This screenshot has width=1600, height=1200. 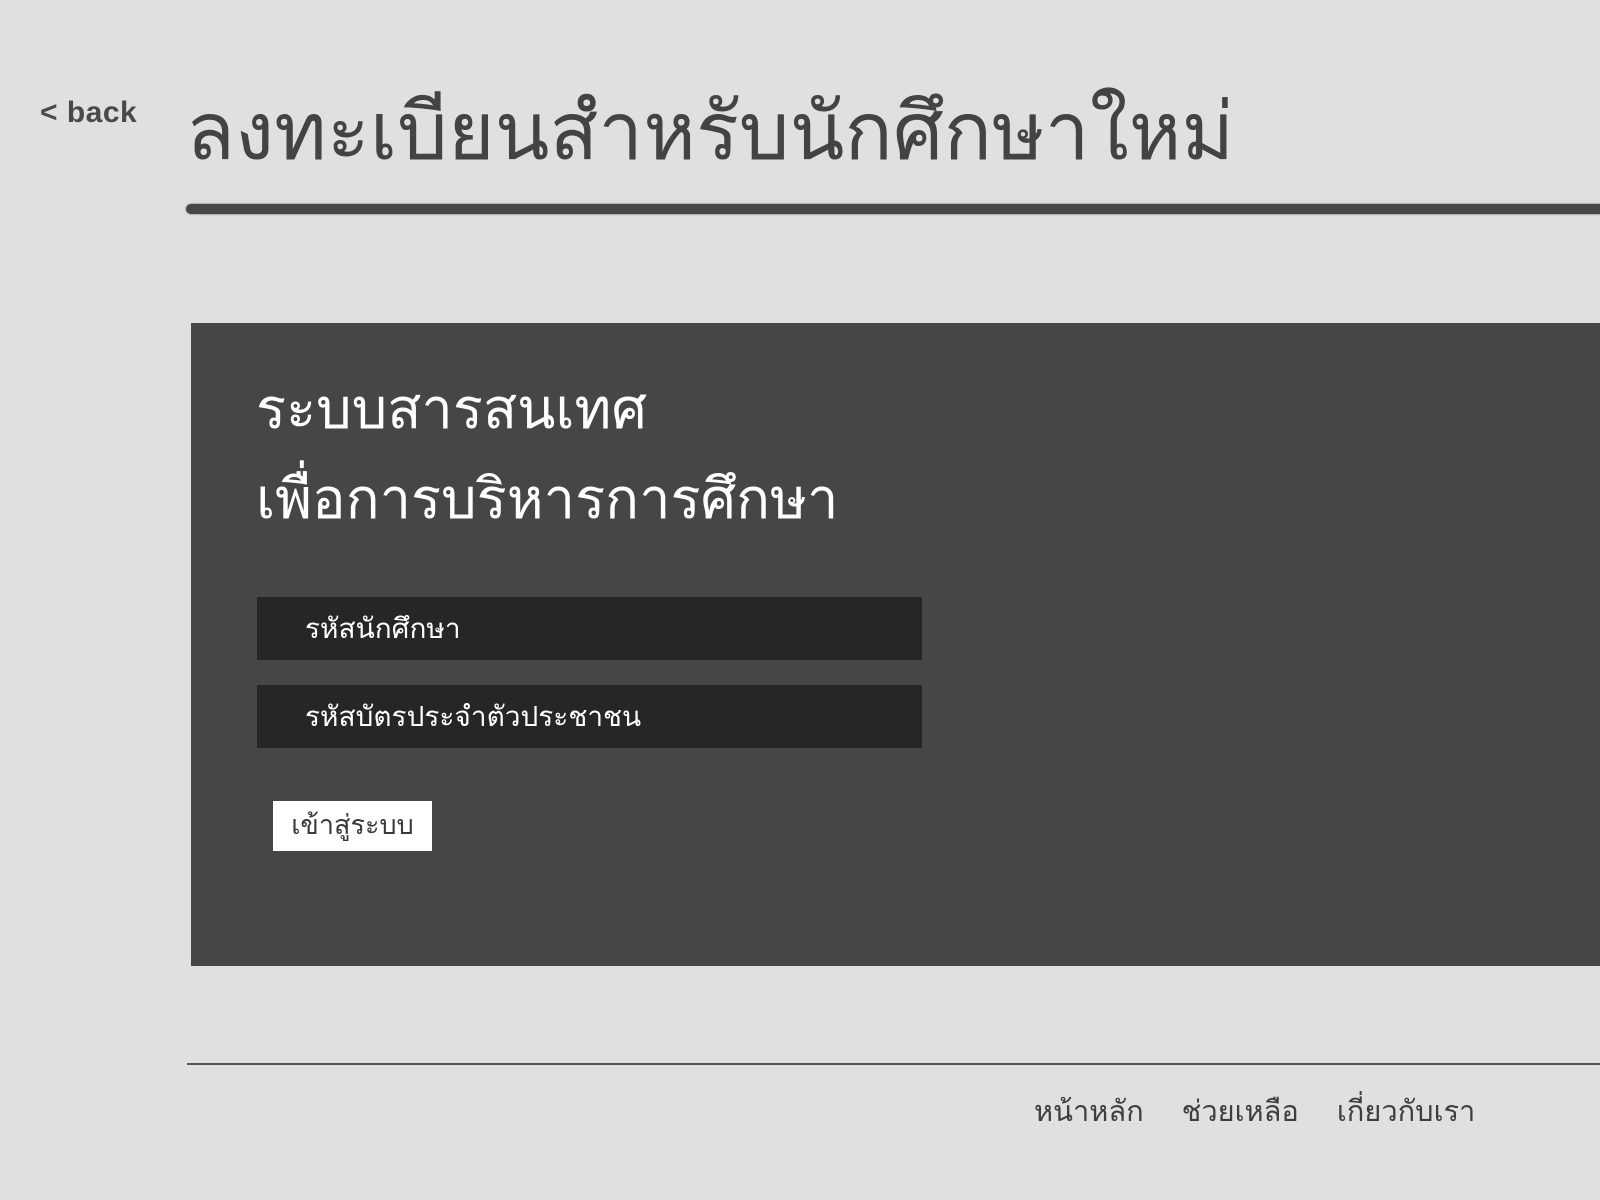 What do you see at coordinates (88, 113) in the screenshot?
I see `back-link: < back` at bounding box center [88, 113].